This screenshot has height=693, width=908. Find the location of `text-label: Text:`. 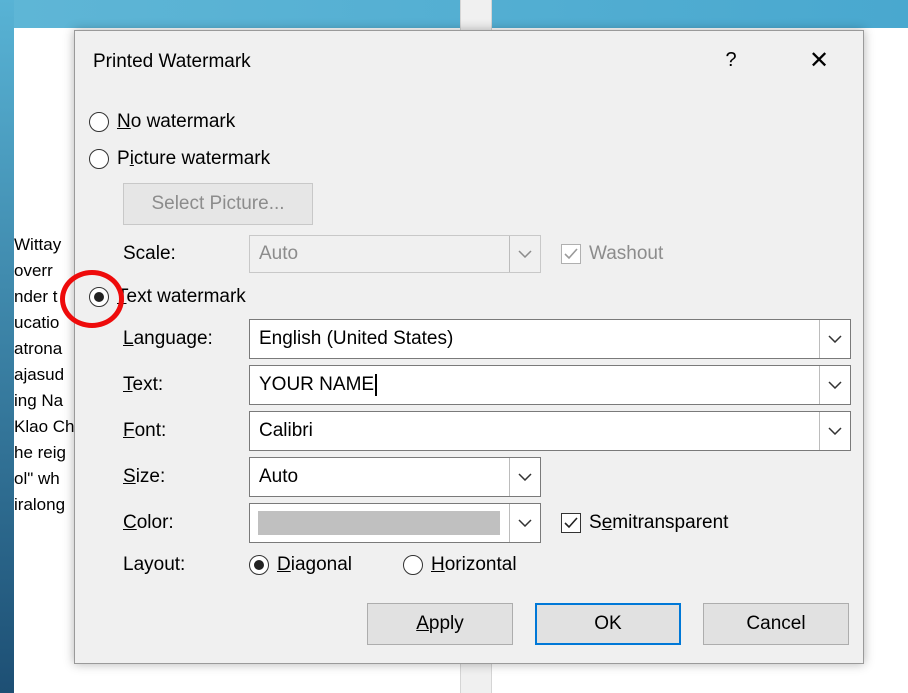

text-label: Text: is located at coordinates (143, 384).